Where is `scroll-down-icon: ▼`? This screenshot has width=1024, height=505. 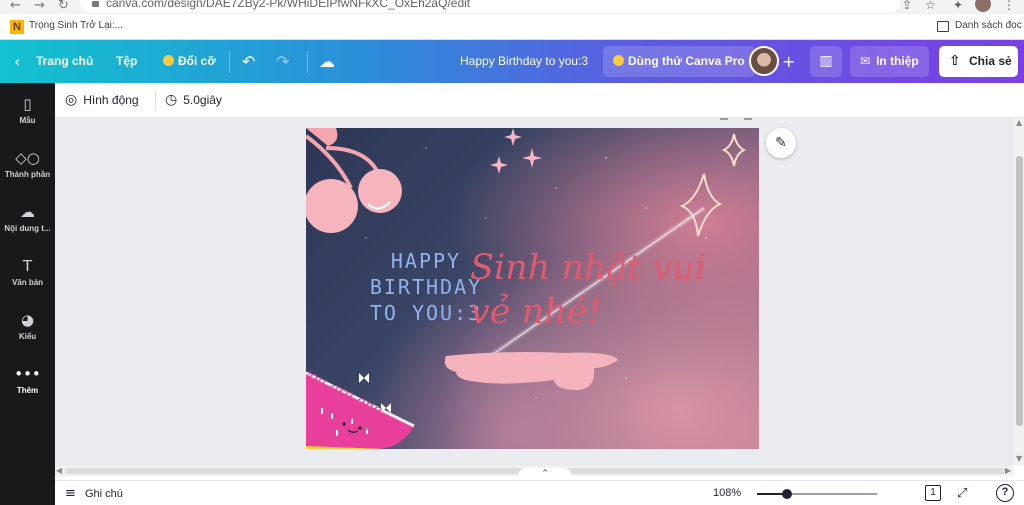
scroll-down-icon: ▼ is located at coordinates (1019, 458).